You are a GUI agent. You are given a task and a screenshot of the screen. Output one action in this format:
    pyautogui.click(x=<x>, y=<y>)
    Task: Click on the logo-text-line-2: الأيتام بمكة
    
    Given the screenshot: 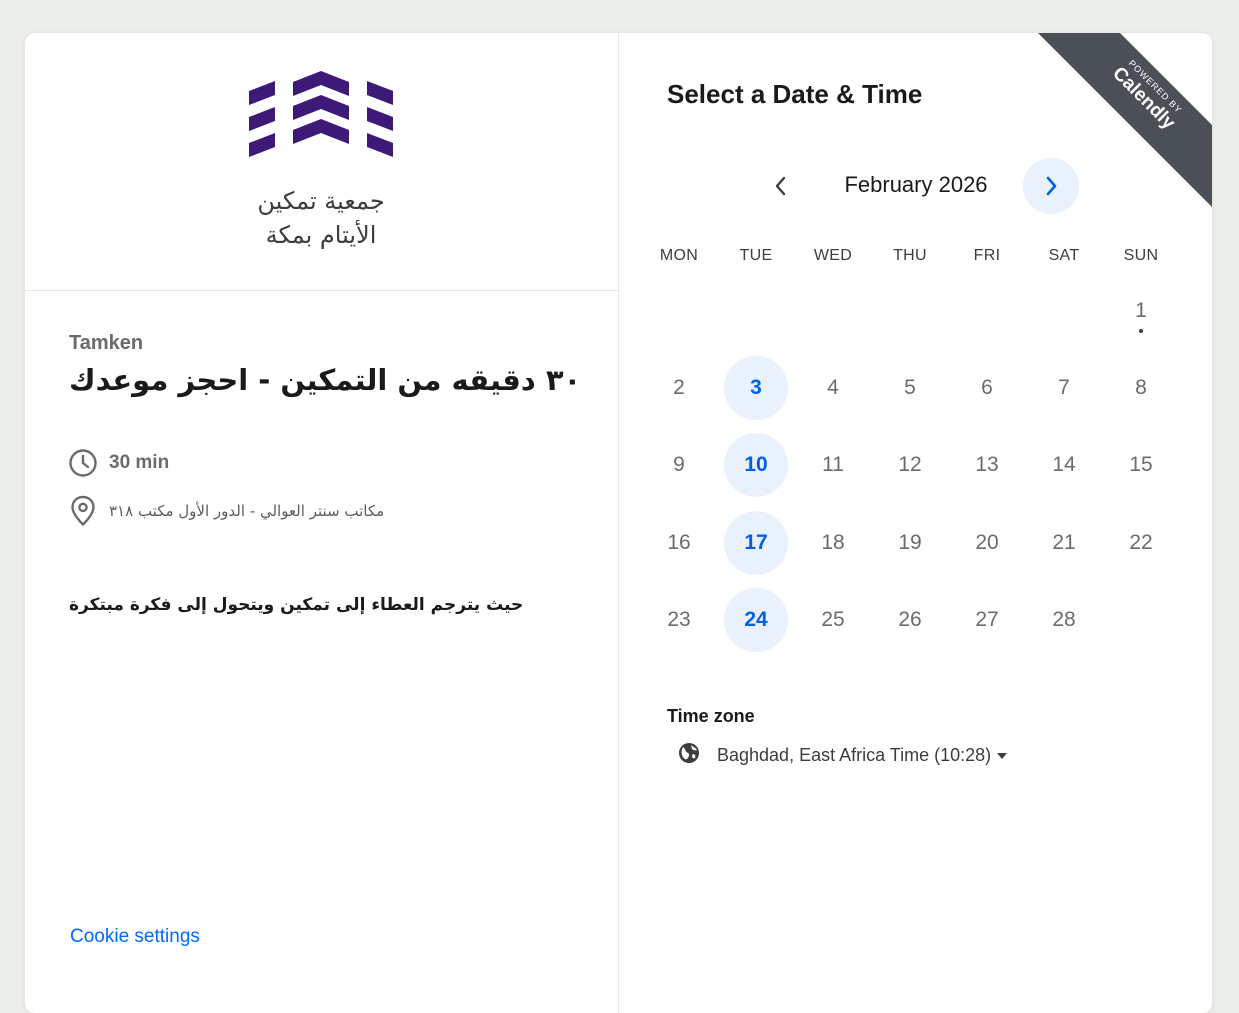 What is the action you would take?
    pyautogui.click(x=321, y=235)
    